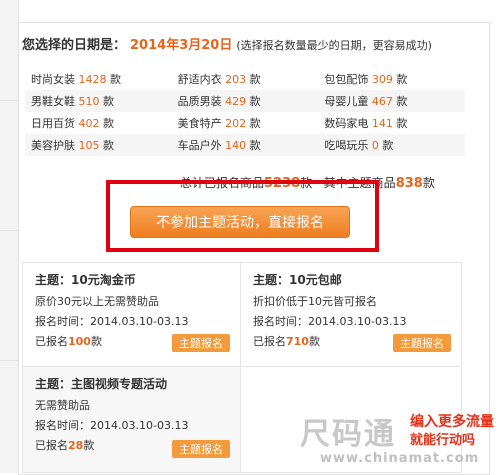 The width and height of the screenshot is (502, 475). What do you see at coordinates (400, 439) in the screenshot?
I see `watermark: 尺码通 编入更多流量 就能行动吗 www.chinamat.com` at bounding box center [400, 439].